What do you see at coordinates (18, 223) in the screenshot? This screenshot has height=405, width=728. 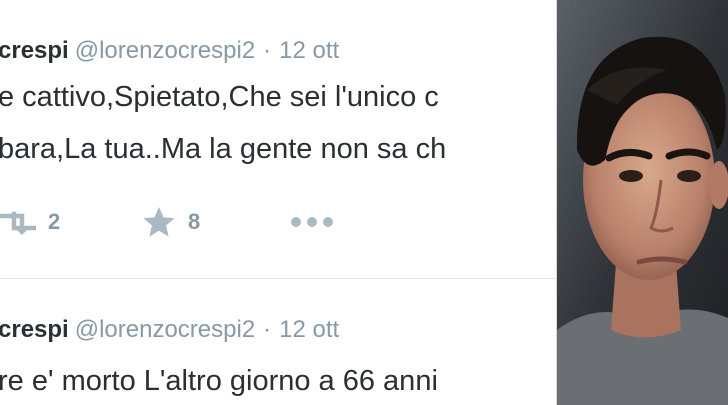 I see `retweet-icon` at bounding box center [18, 223].